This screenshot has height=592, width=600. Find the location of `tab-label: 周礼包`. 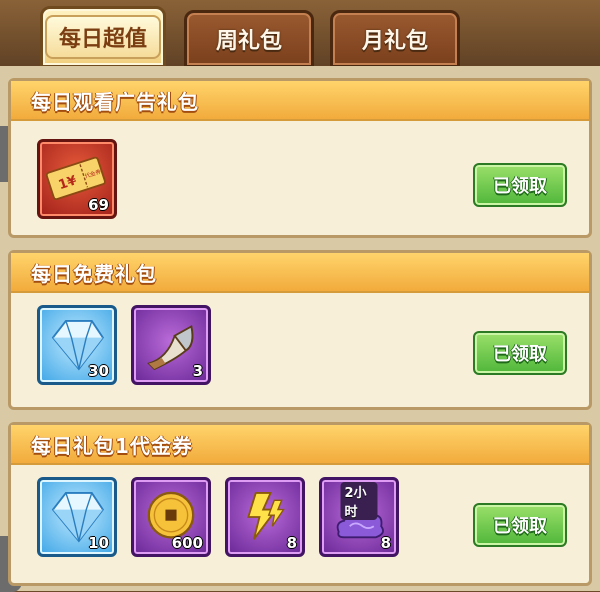

tab-label: 周礼包 is located at coordinates (248, 41).